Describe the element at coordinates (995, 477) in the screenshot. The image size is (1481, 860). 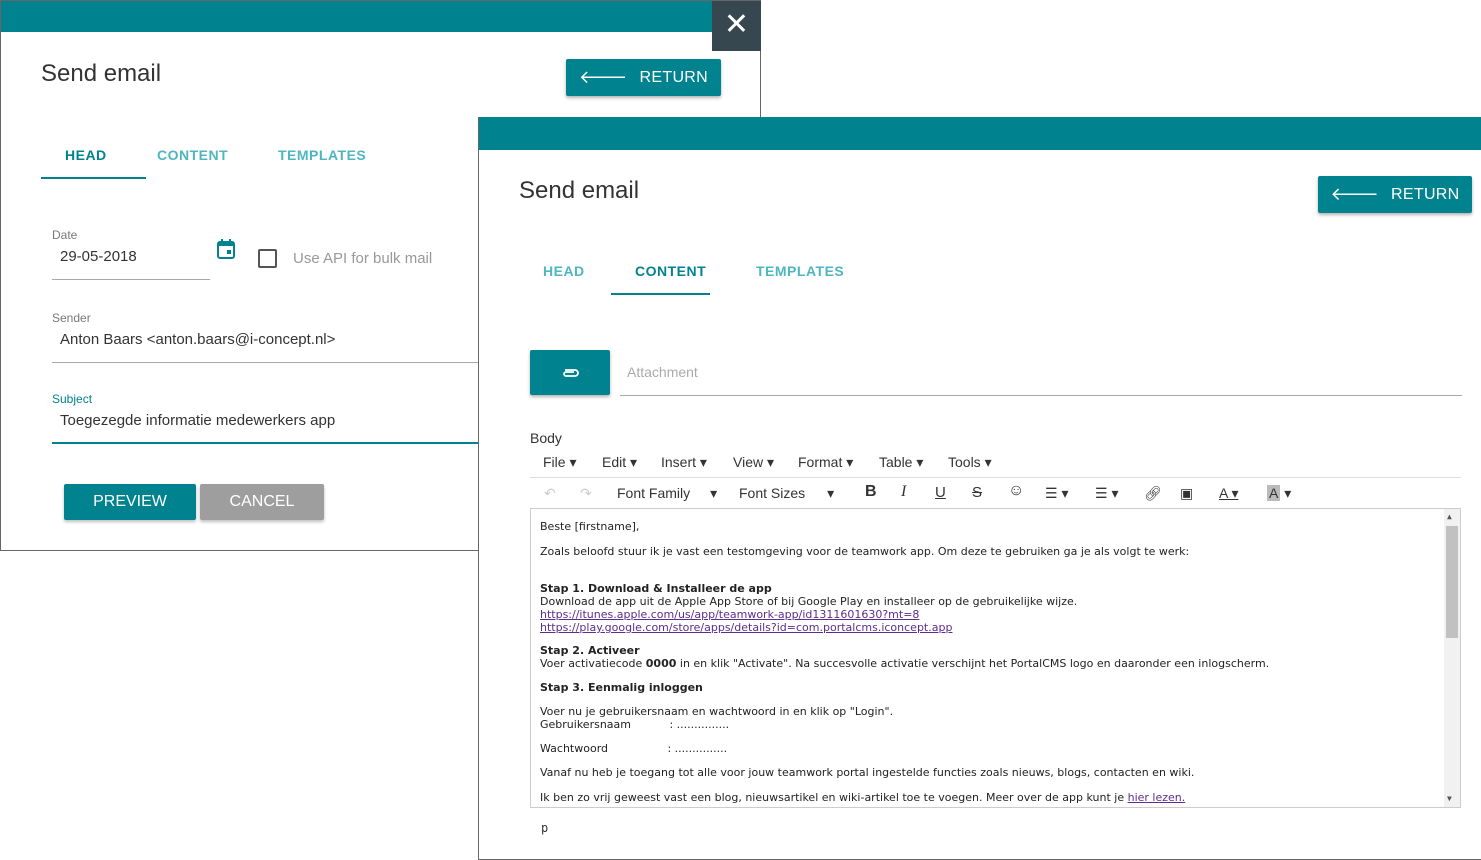
I see `menubar-divider` at that location.